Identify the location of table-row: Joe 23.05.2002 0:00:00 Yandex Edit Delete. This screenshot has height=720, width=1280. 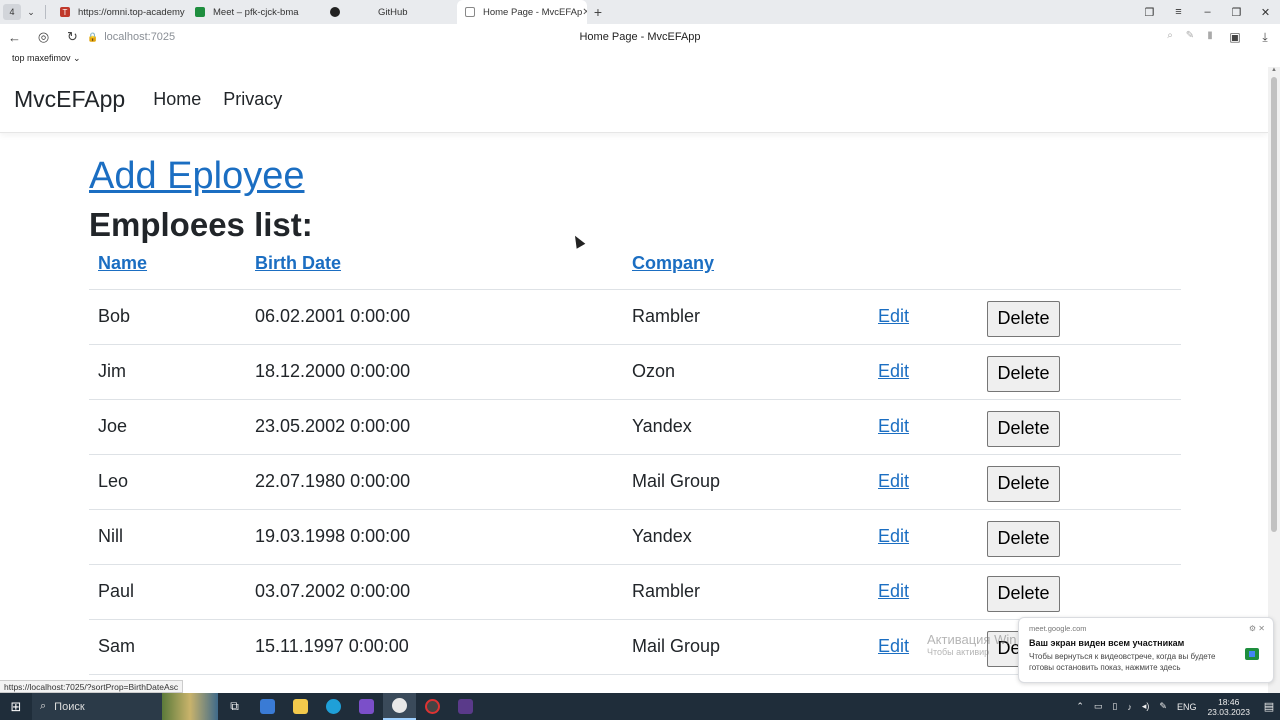
(635, 427).